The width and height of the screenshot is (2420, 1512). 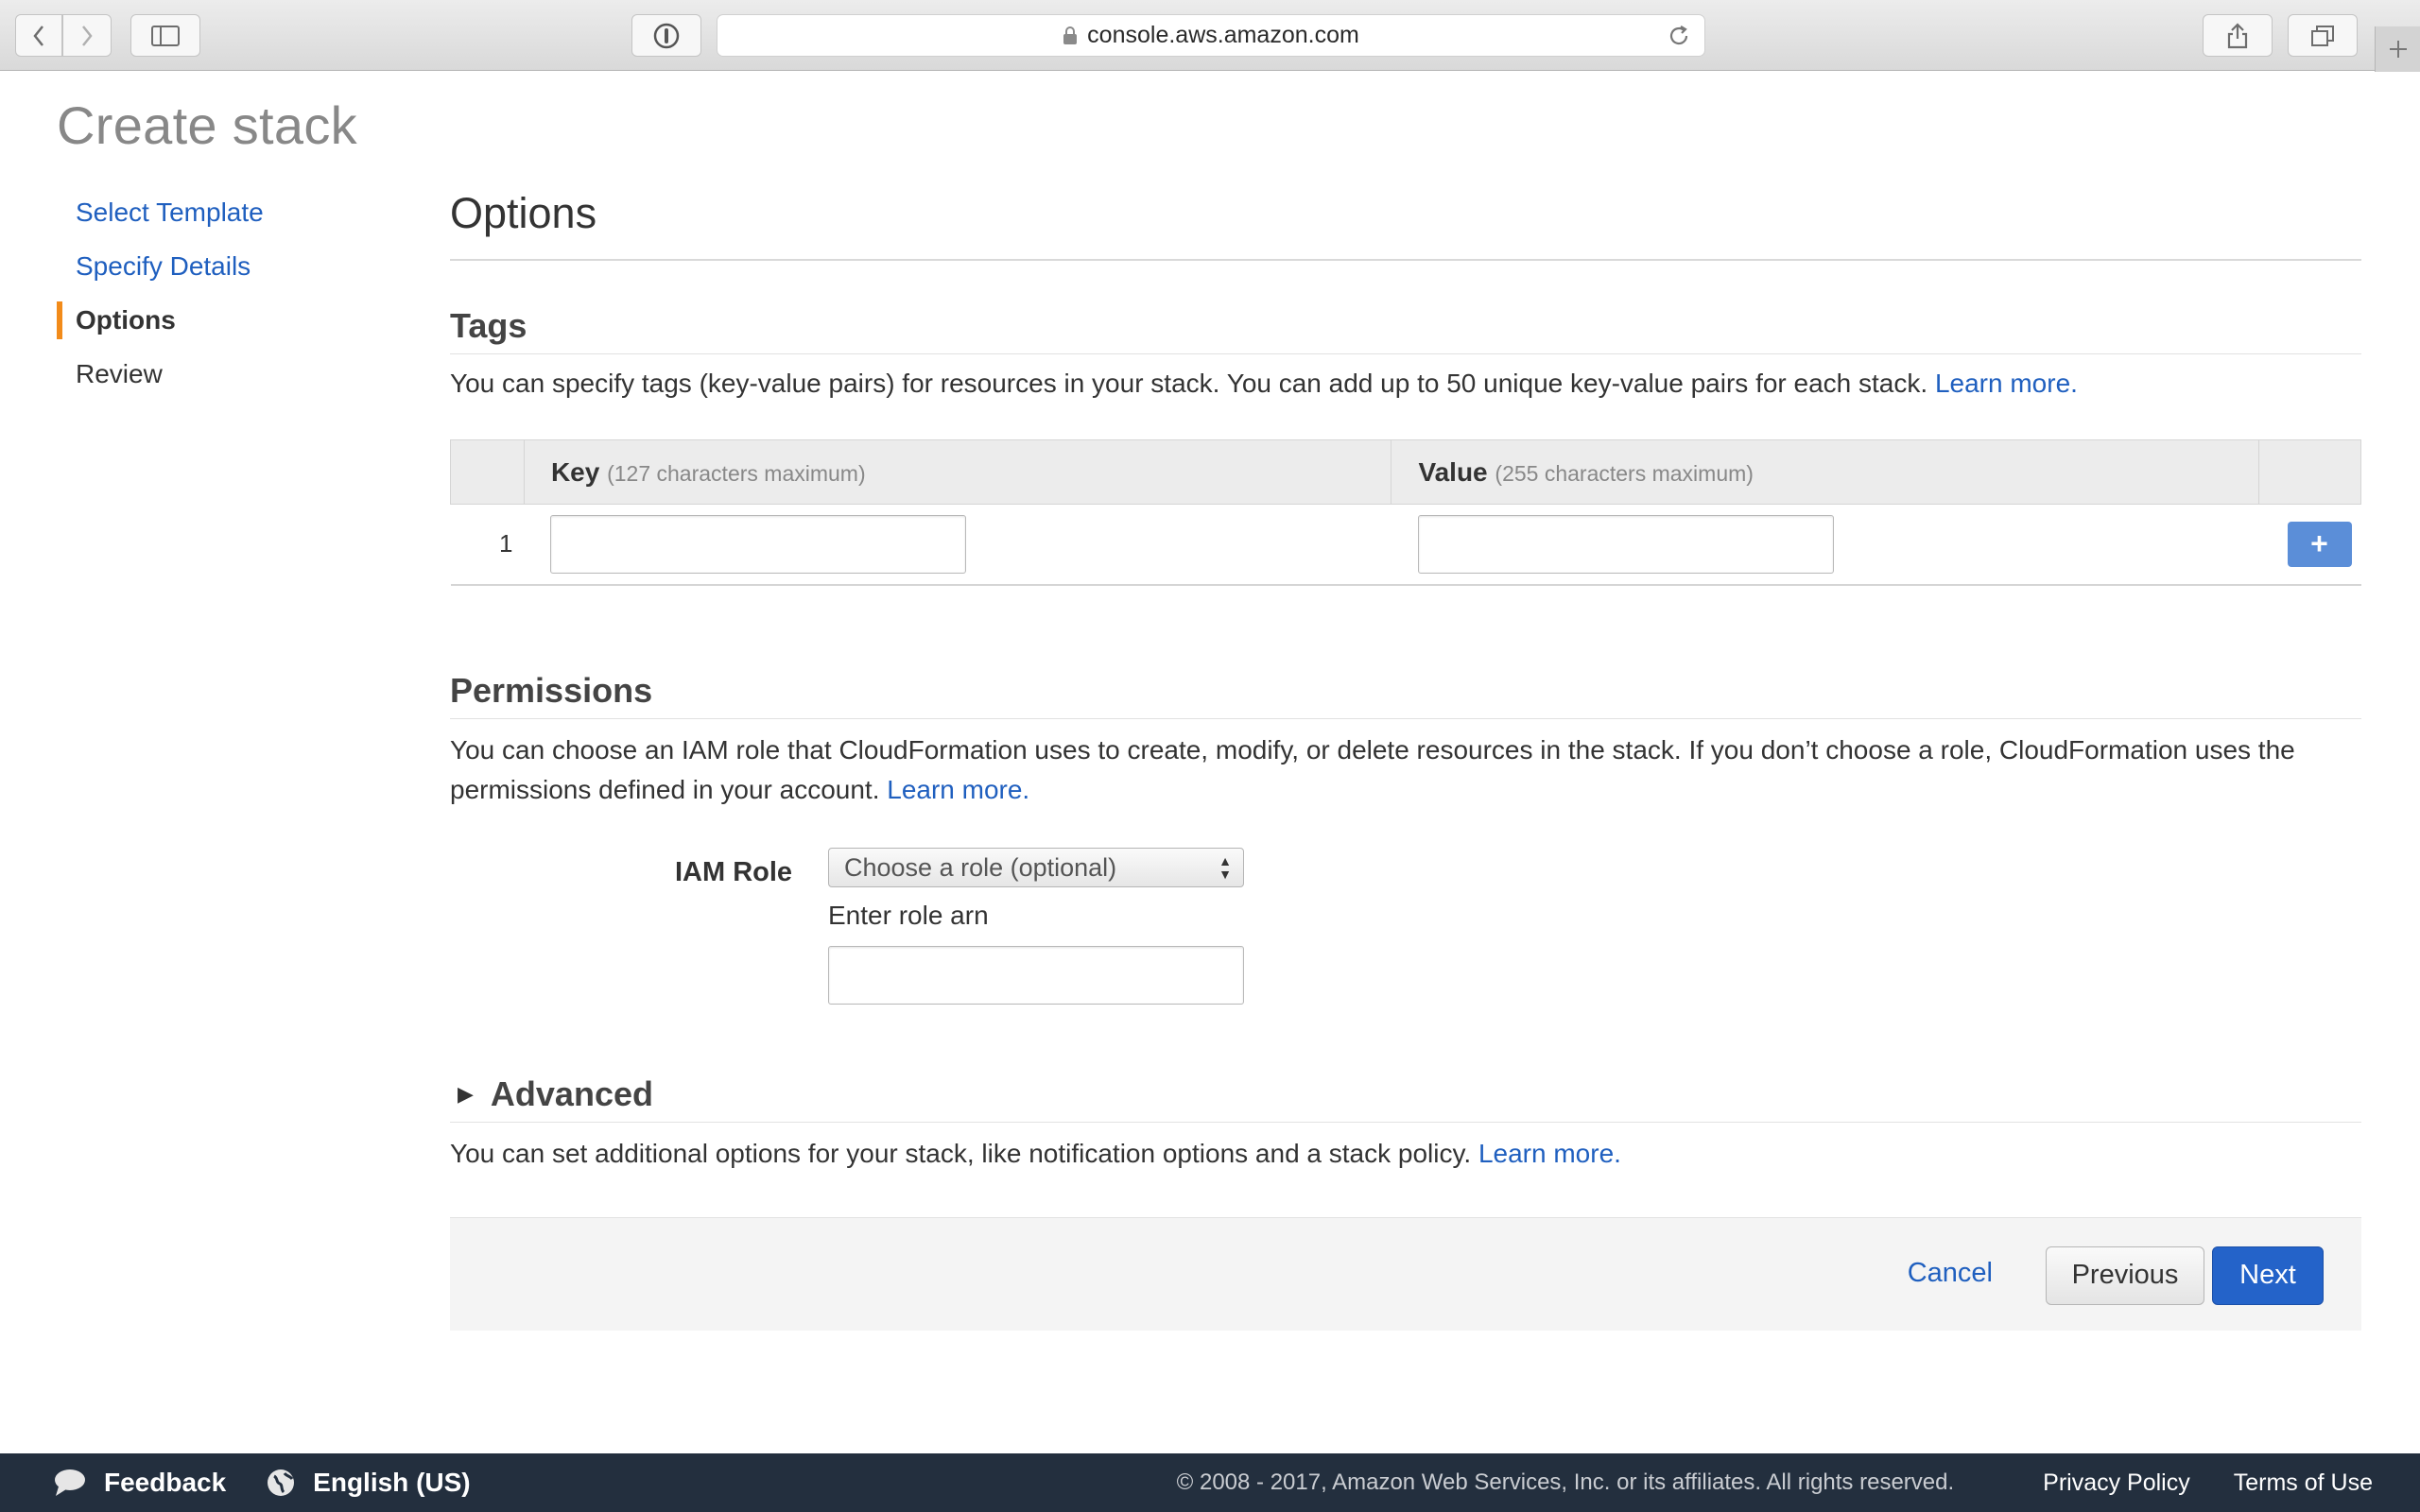 I want to click on step-review: Review, so click(x=119, y=373).